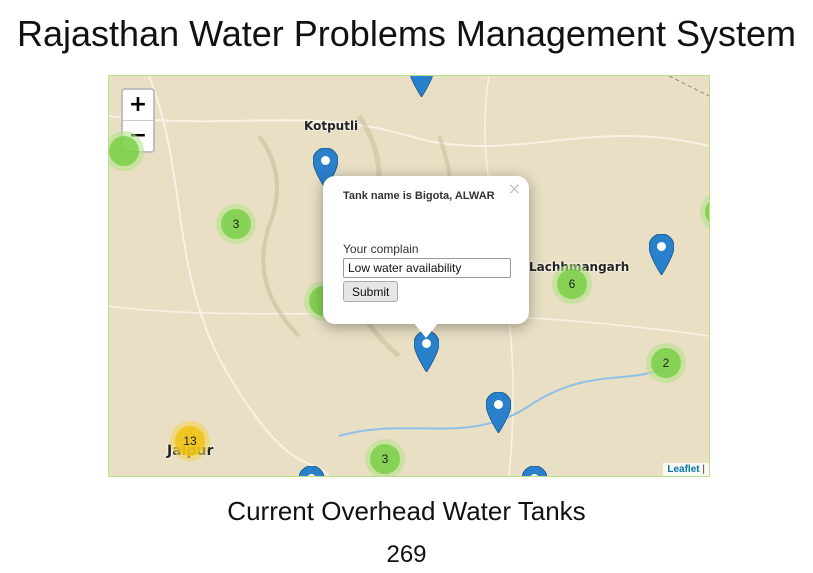  I want to click on marker-cluster: 6, so click(572, 284).